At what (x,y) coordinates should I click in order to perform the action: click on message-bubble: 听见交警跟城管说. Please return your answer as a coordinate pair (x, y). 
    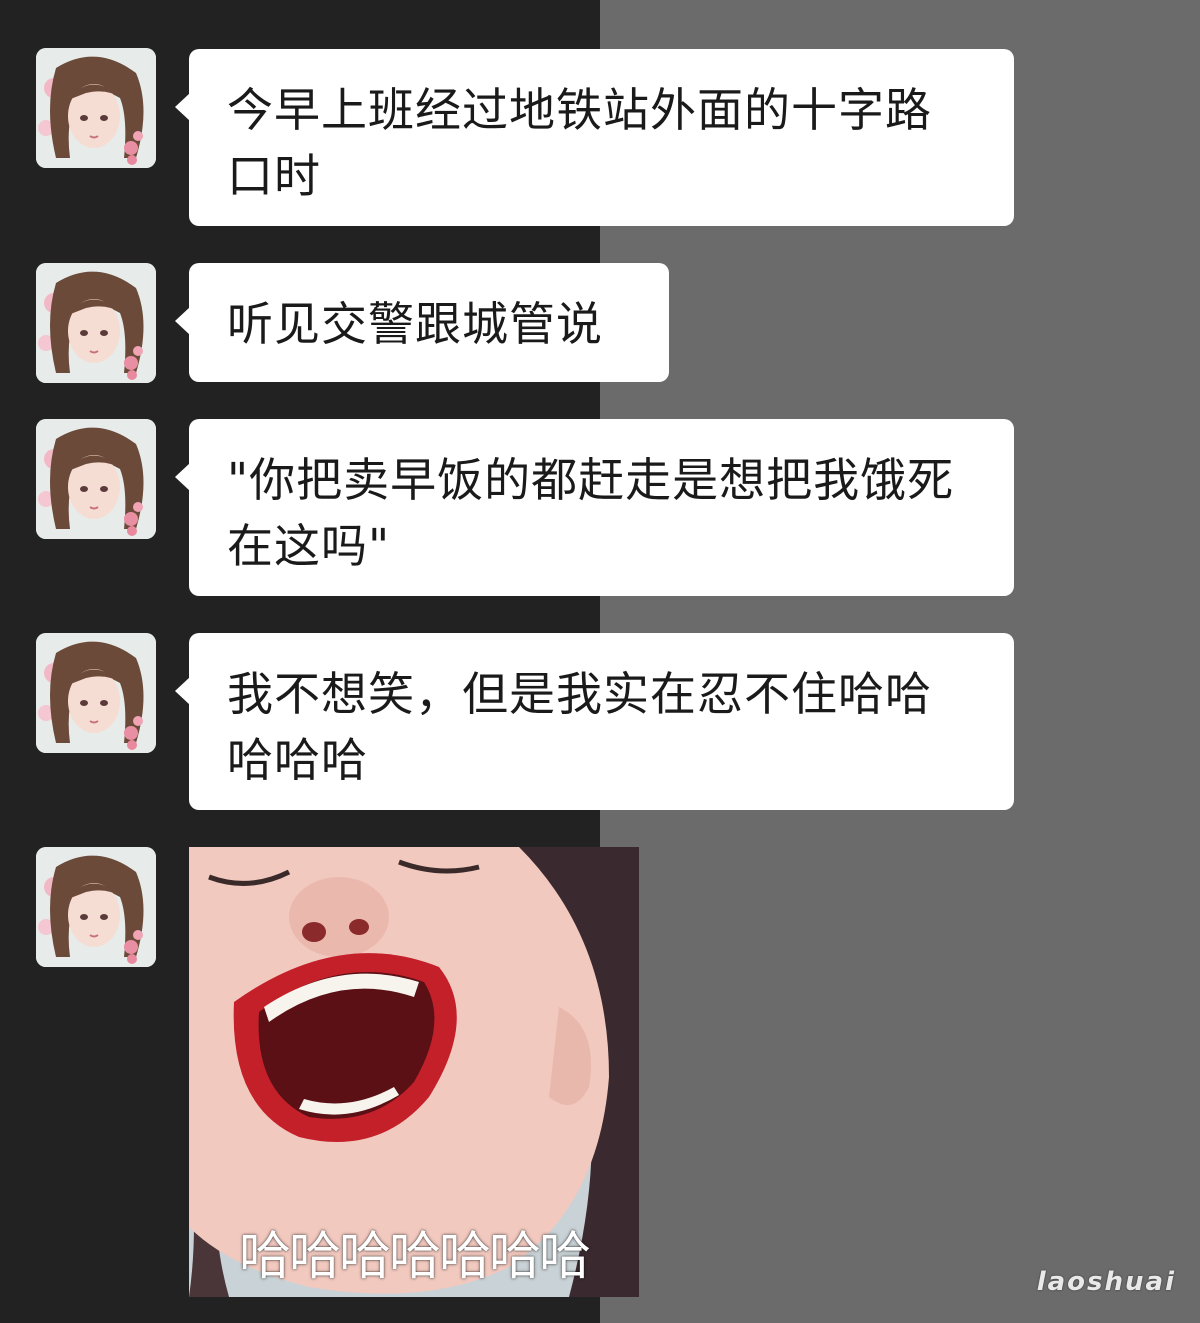
    Looking at the image, I should click on (422, 322).